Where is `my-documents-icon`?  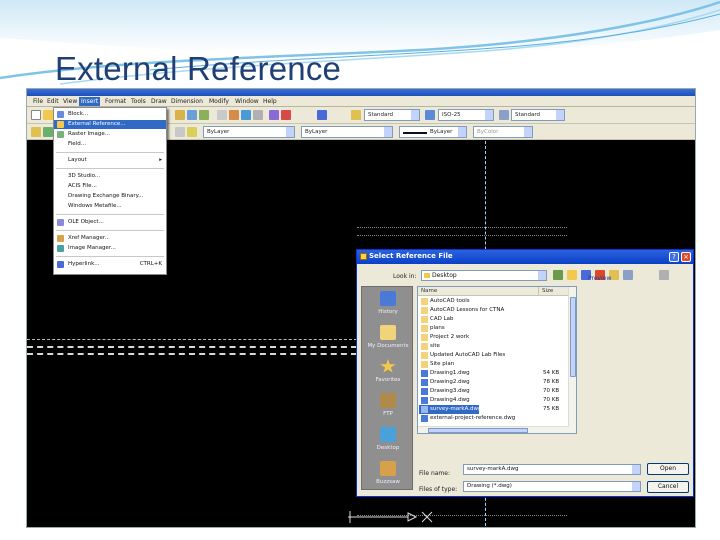
my-documents-icon is located at coordinates (388, 332).